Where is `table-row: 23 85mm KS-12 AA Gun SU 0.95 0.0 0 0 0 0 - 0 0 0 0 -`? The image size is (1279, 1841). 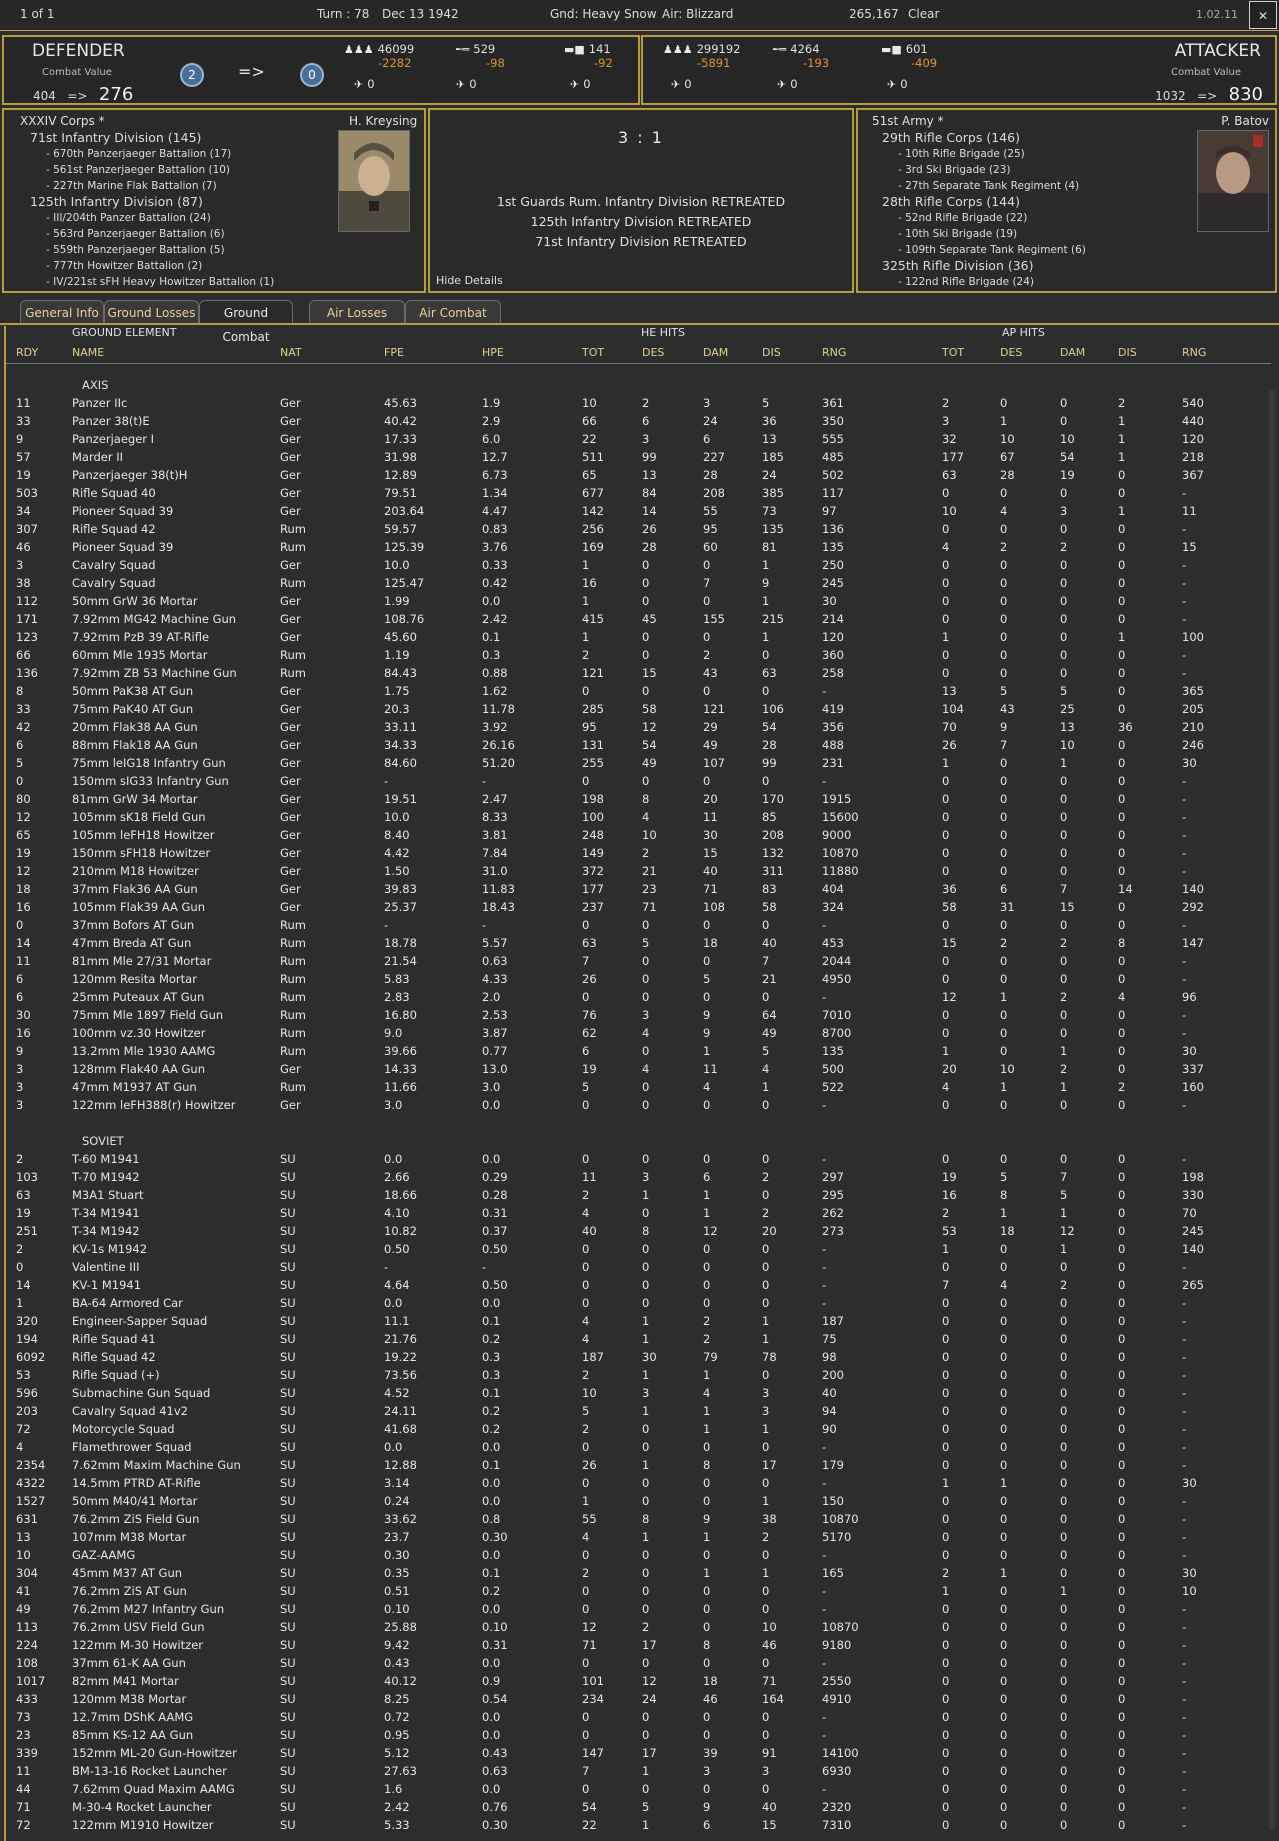
table-row: 23 85mm KS-12 AA Gun SU 0.95 0.0 0 0 0 0 - 0 0 0 0 - is located at coordinates (638, 1735).